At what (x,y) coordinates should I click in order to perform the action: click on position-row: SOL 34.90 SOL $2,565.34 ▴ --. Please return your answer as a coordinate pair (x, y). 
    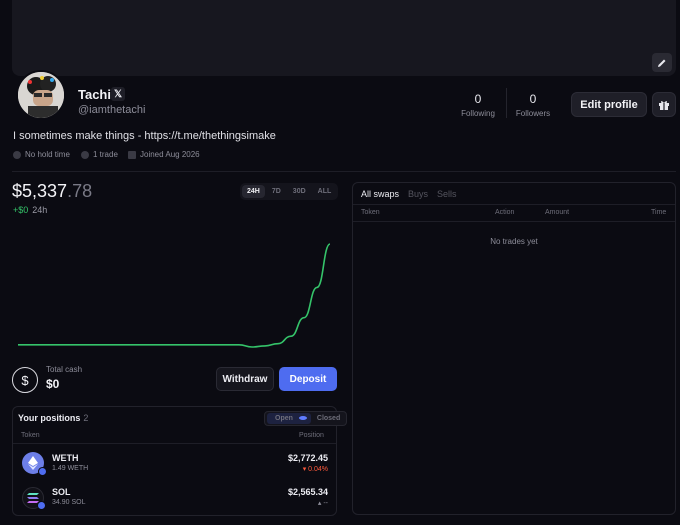
    Looking at the image, I should click on (174, 499).